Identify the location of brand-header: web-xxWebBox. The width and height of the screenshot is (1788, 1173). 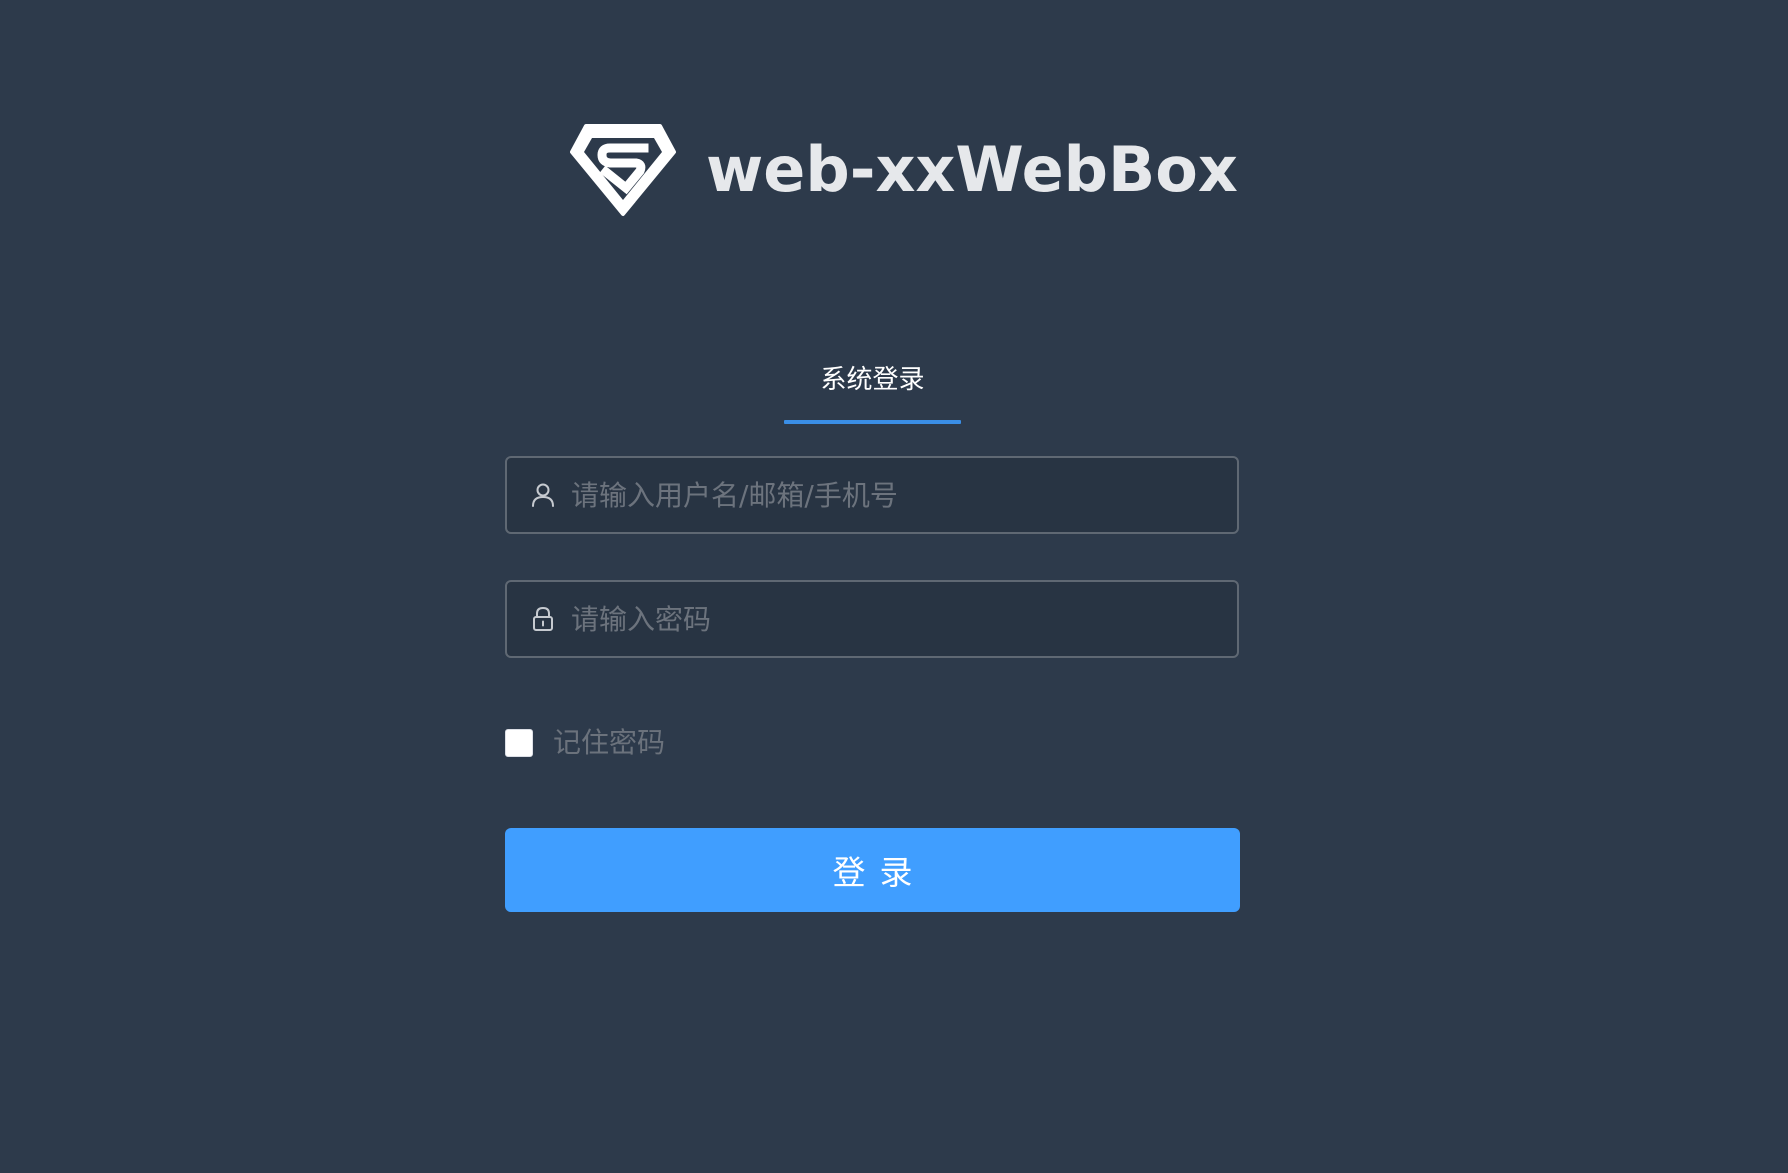
(904, 170).